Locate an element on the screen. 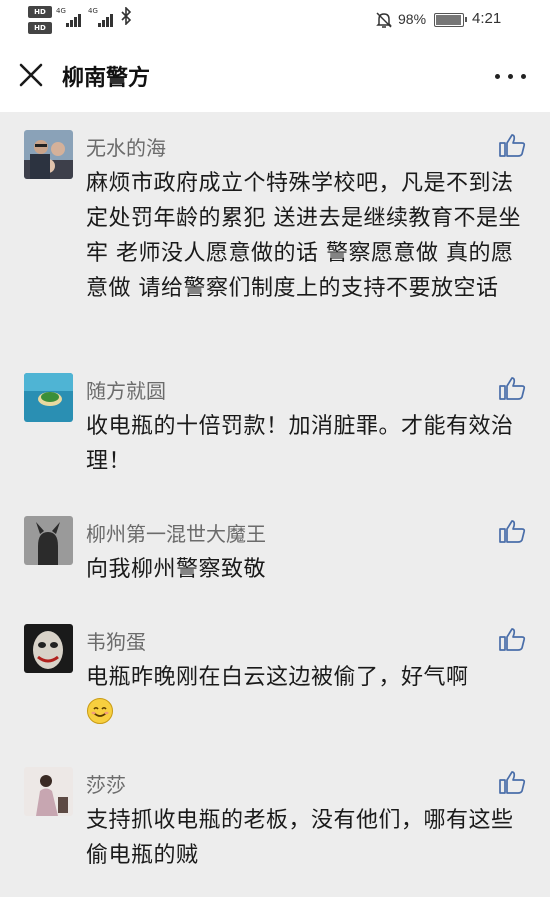  battery-percent: 98% is located at coordinates (412, 19).